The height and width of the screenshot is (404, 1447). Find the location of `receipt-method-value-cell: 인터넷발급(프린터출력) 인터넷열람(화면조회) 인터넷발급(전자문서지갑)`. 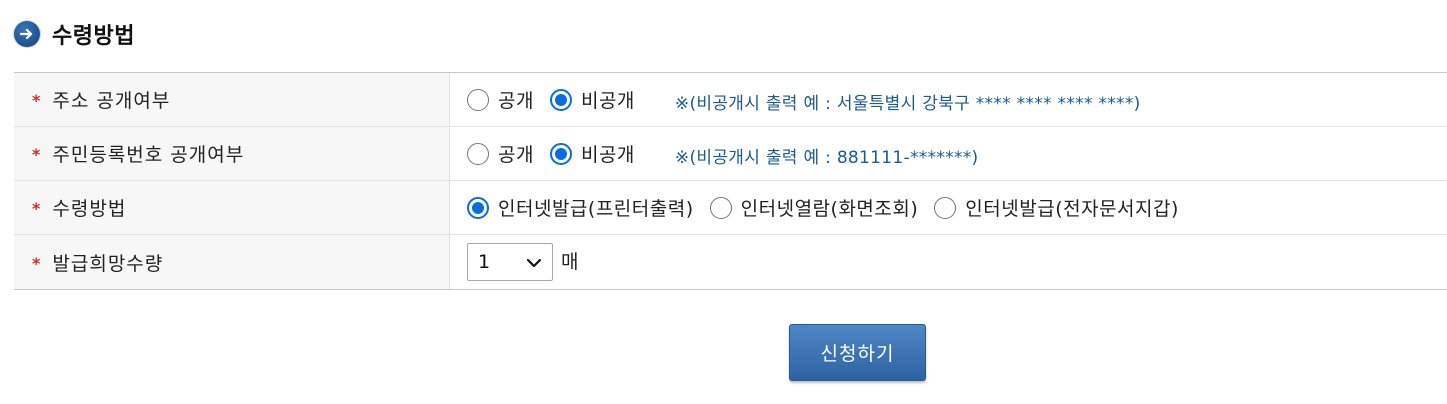

receipt-method-value-cell: 인터넷발급(프린터출력) 인터넷열람(화면조회) 인터넷발급(전자문서지갑) is located at coordinates (948, 207).